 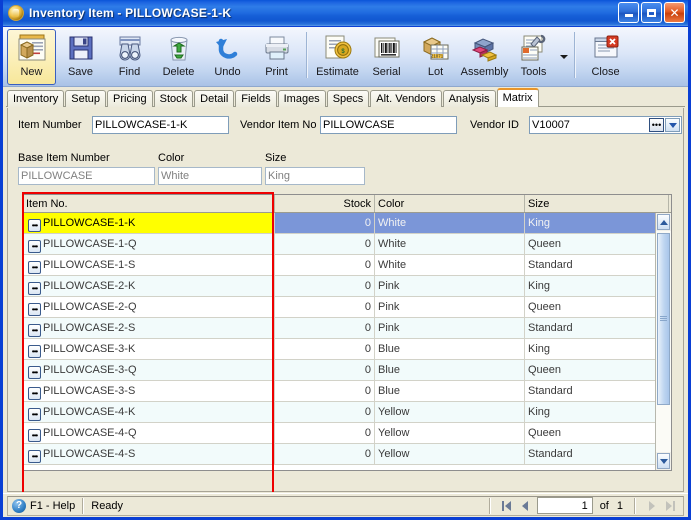 I want to click on tab-pricing: Pricing, so click(x=130, y=98).